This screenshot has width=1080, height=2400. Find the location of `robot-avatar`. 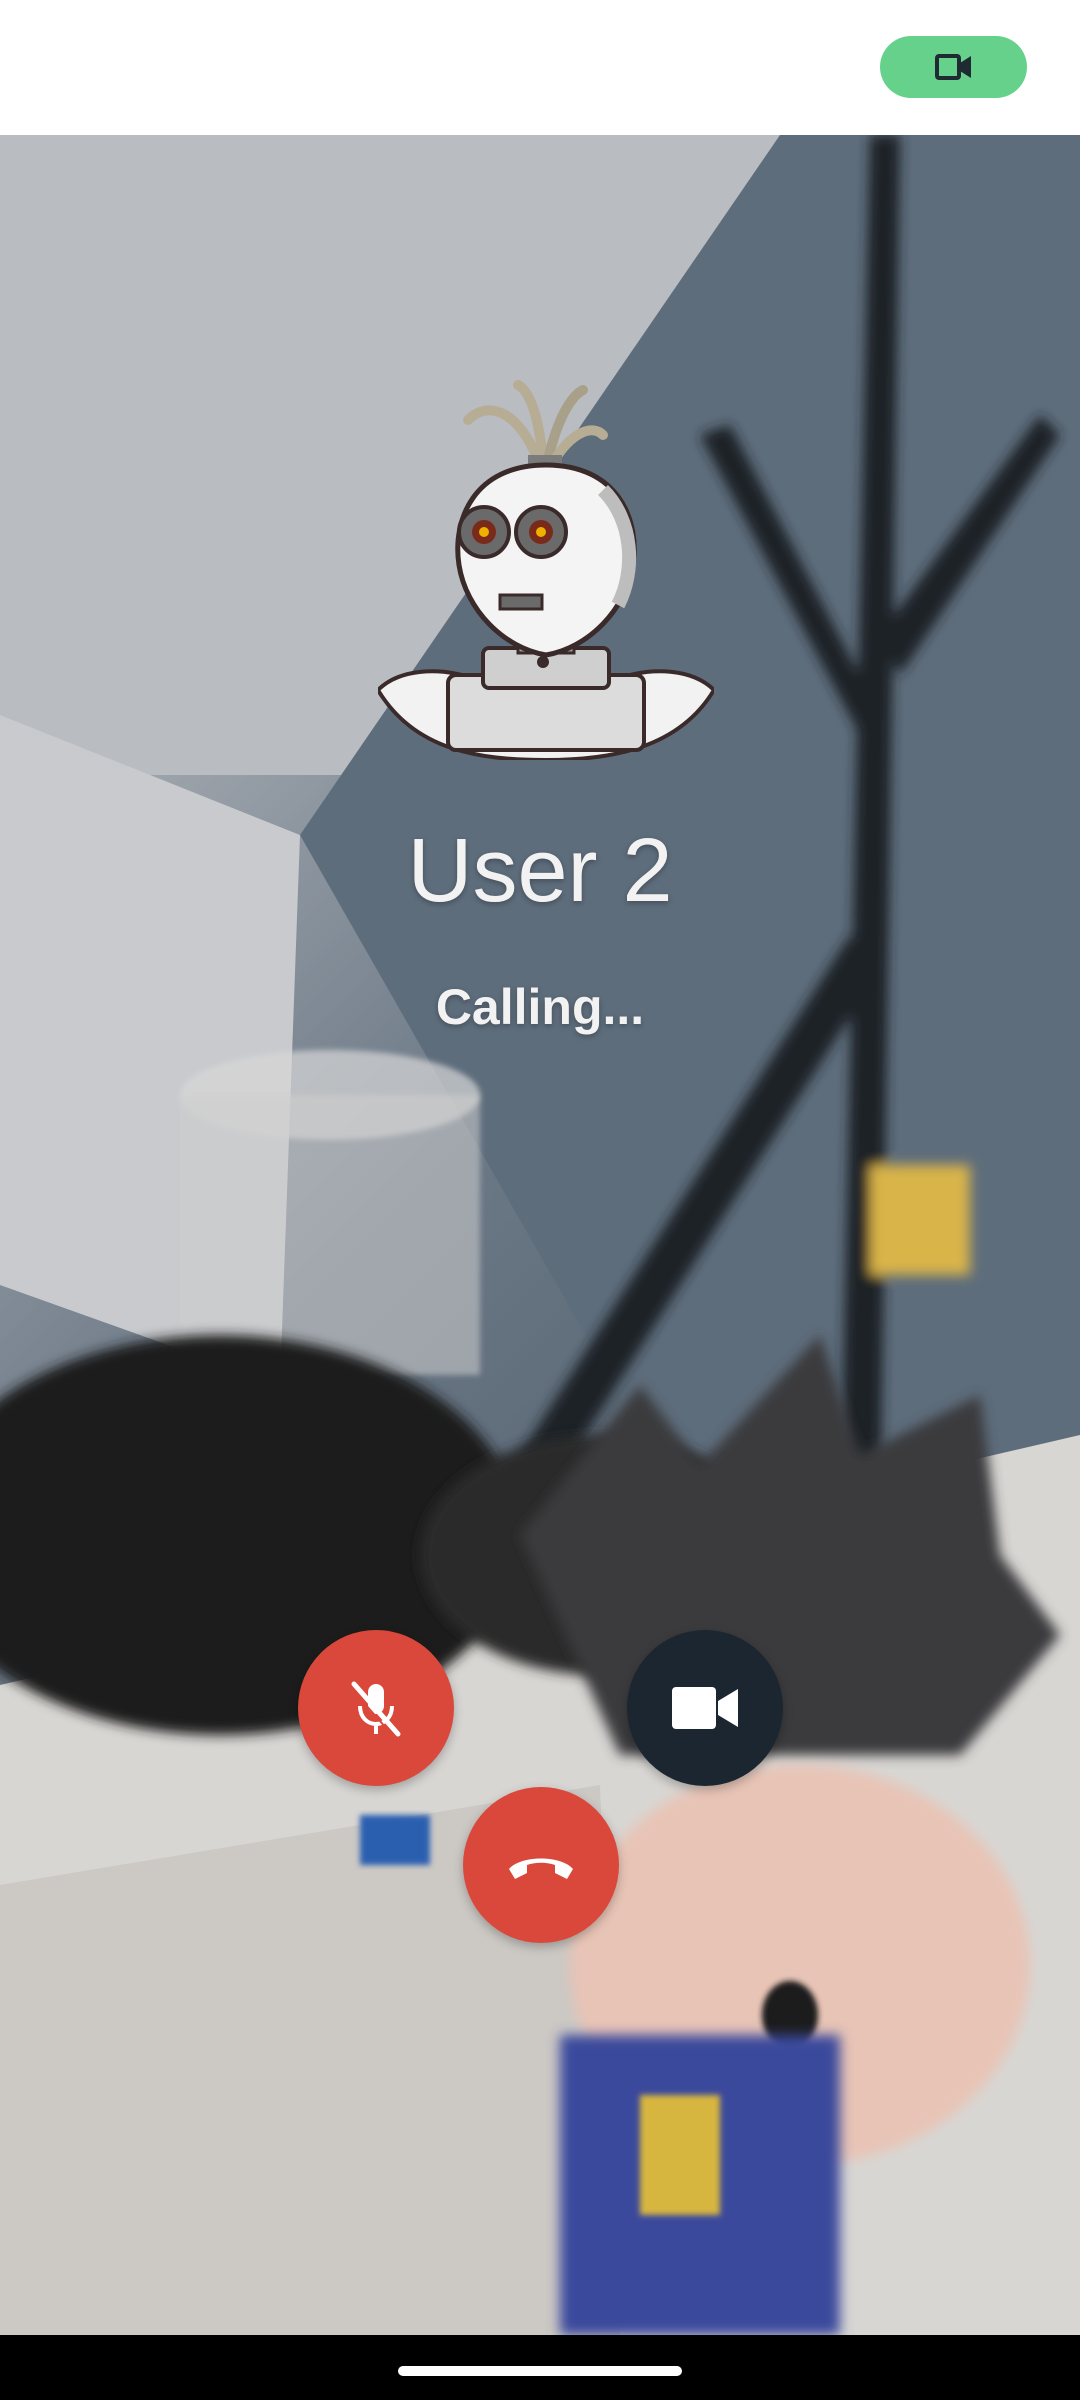

robot-avatar is located at coordinates (546, 570).